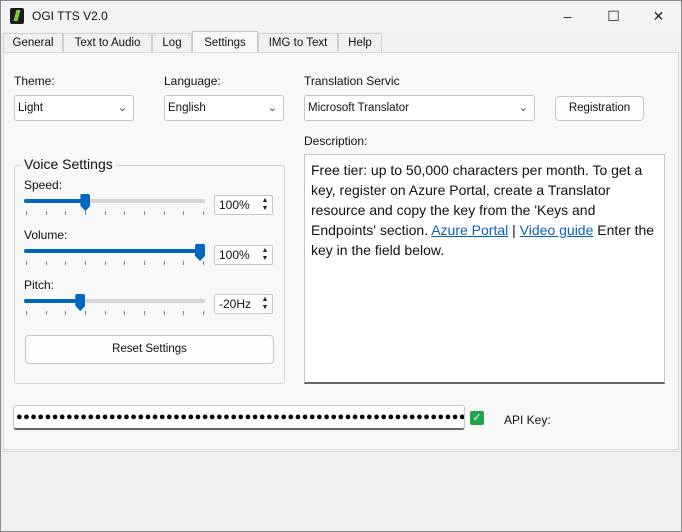 This screenshot has width=682, height=532. I want to click on speed-slider, so click(114, 201).